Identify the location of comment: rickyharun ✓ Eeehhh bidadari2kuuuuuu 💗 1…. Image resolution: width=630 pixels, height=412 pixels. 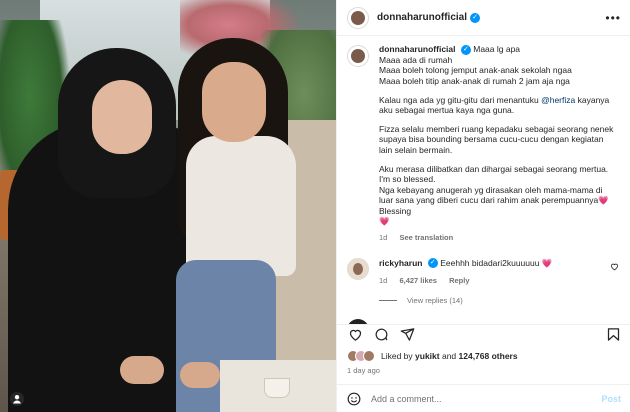
(483, 265).